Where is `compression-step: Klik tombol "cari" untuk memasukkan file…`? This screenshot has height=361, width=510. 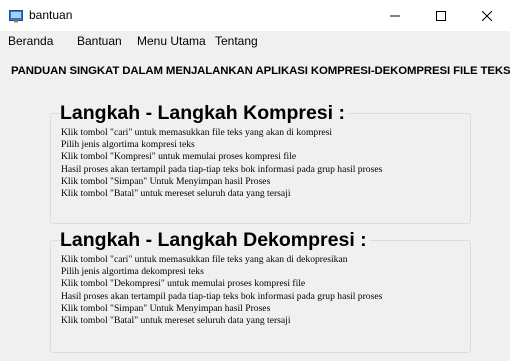 compression-step: Klik tombol "cari" untuk memasukkan file… is located at coordinates (197, 132).